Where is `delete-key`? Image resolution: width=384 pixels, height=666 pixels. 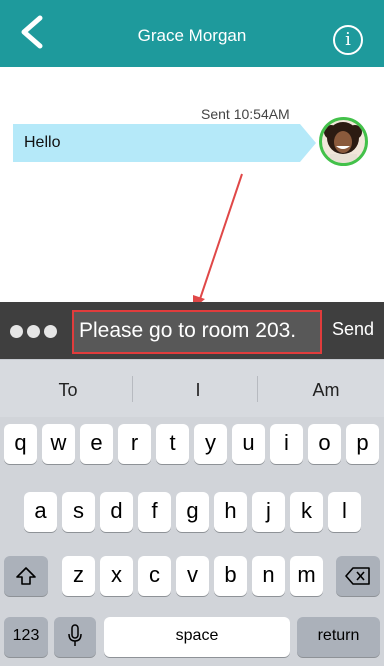 delete-key is located at coordinates (358, 576).